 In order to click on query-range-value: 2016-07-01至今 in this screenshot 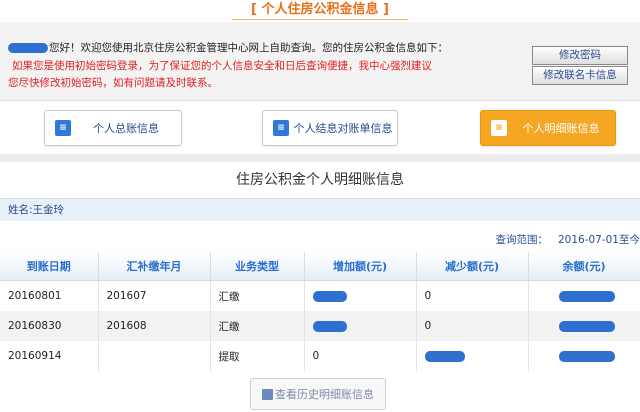, I will do `click(598, 240)`.